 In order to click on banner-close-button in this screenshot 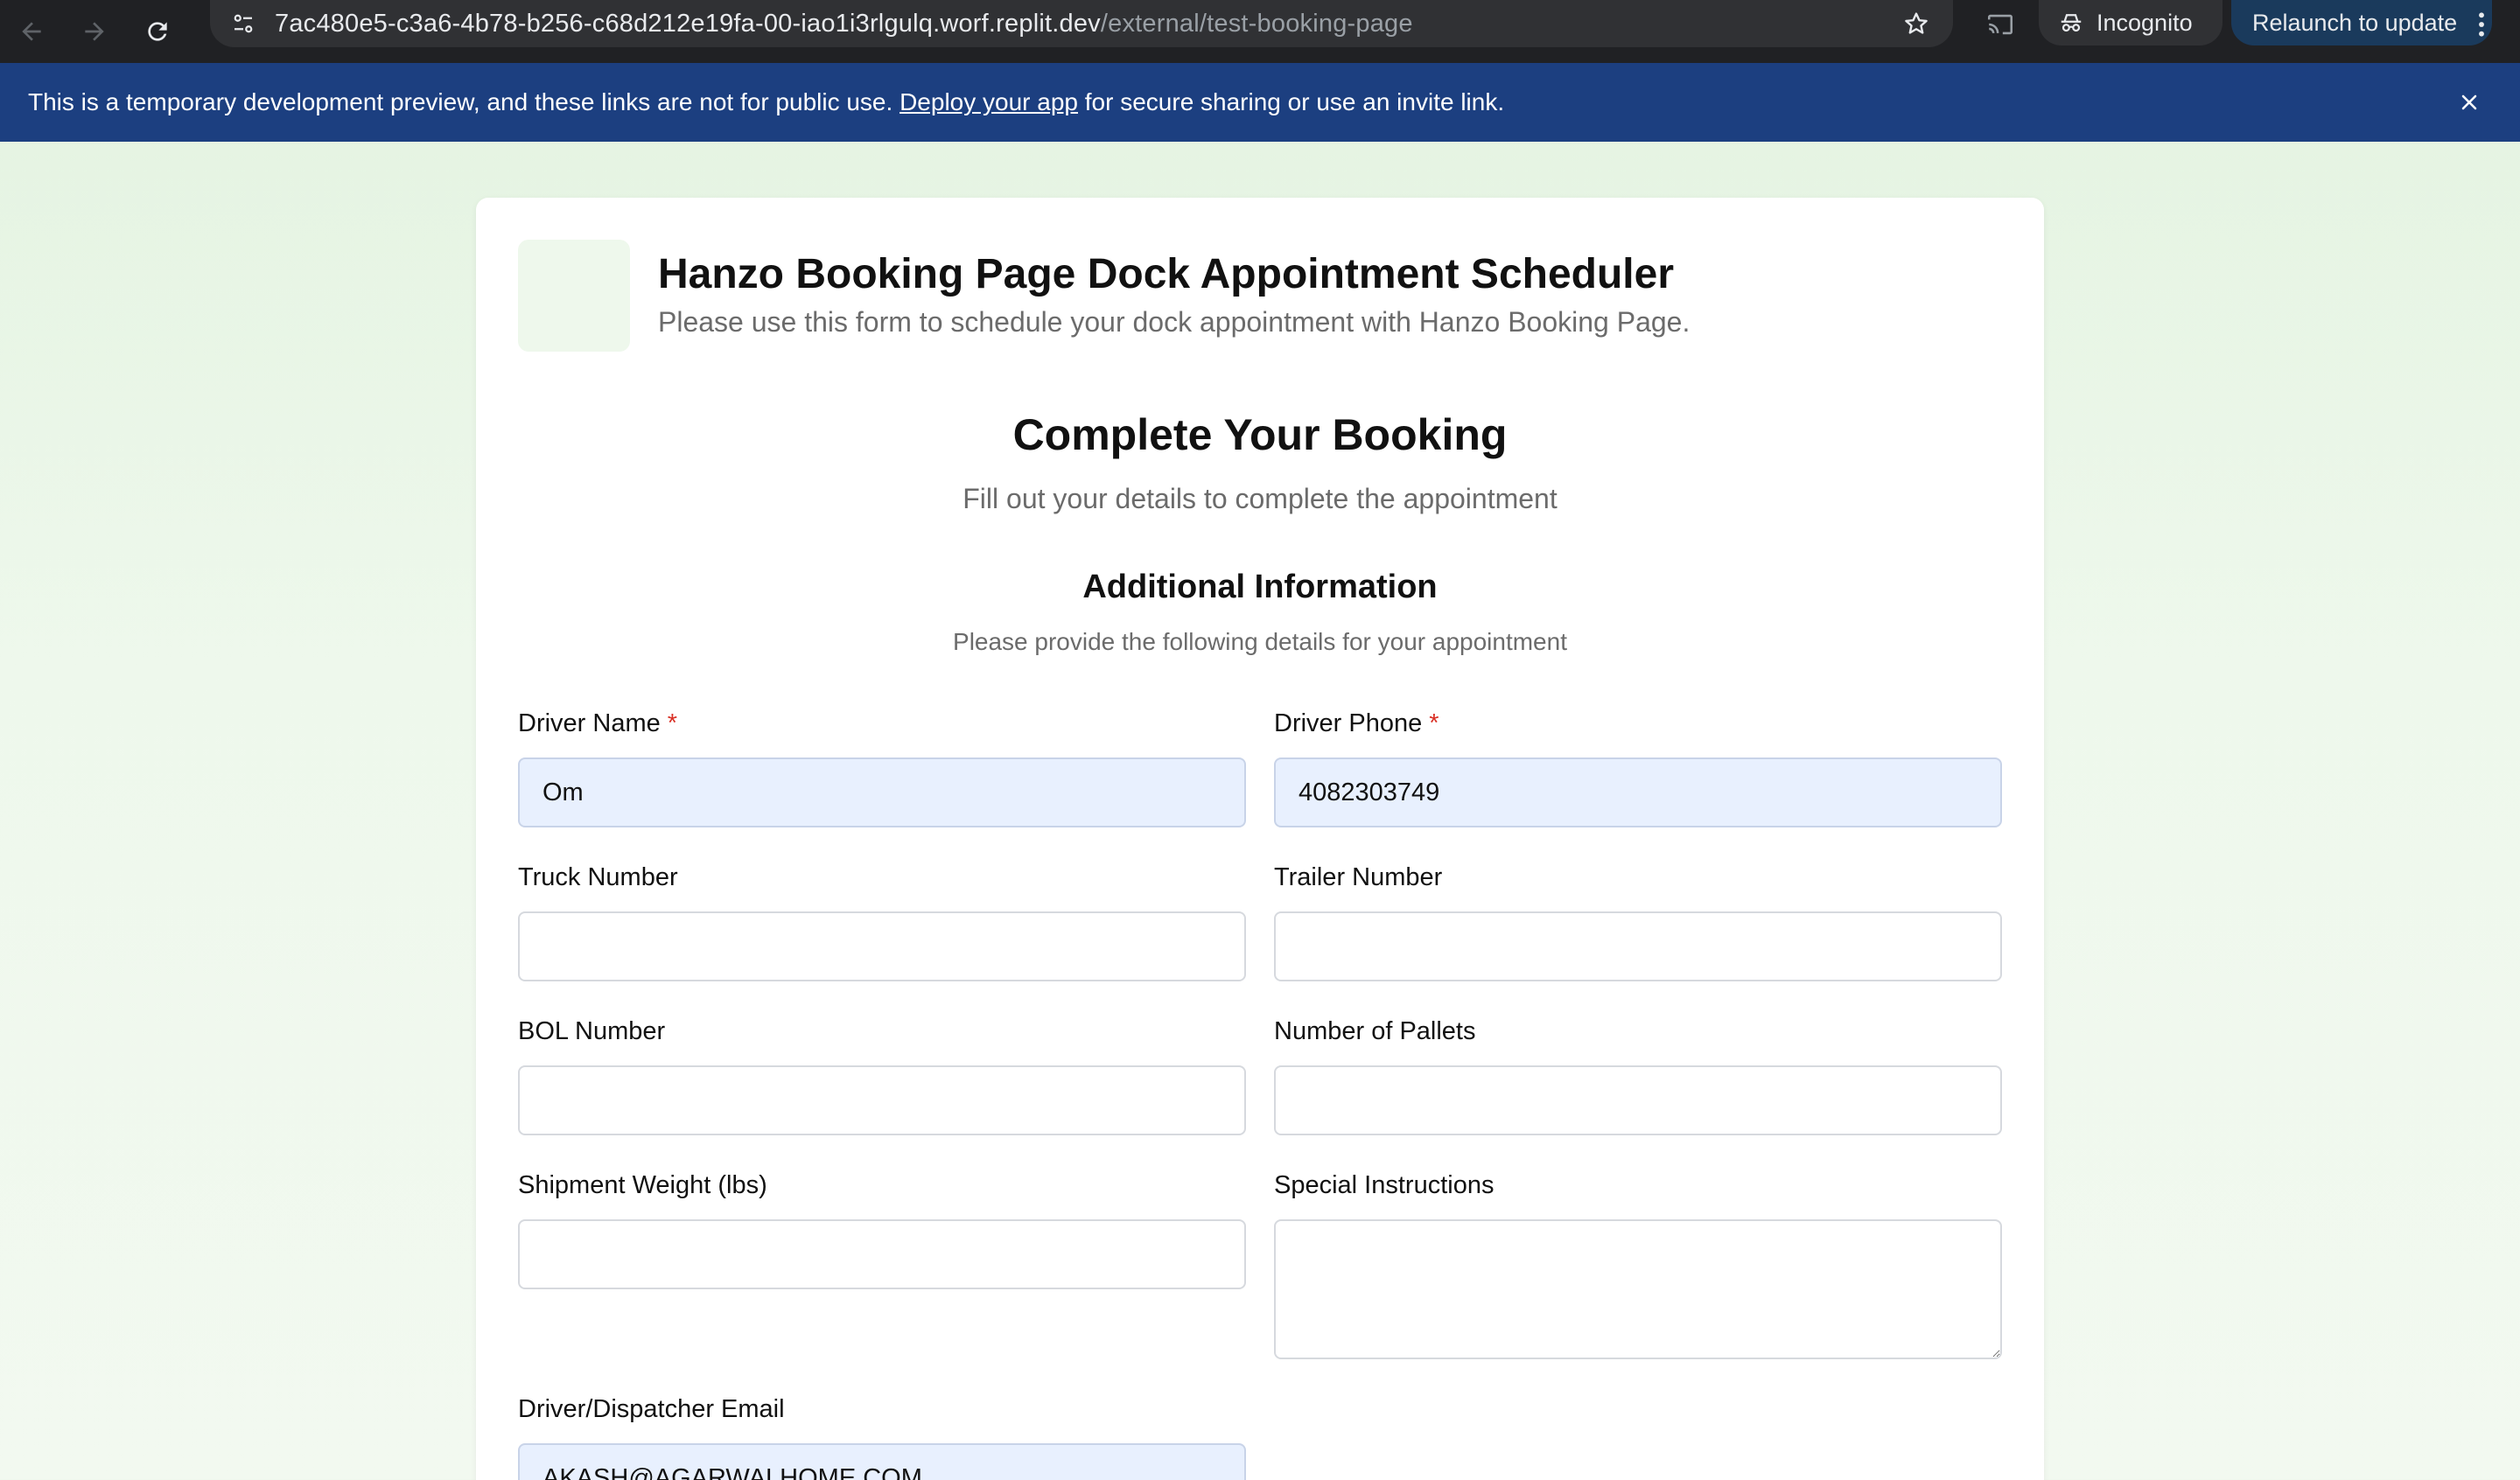, I will do `click(2469, 103)`.